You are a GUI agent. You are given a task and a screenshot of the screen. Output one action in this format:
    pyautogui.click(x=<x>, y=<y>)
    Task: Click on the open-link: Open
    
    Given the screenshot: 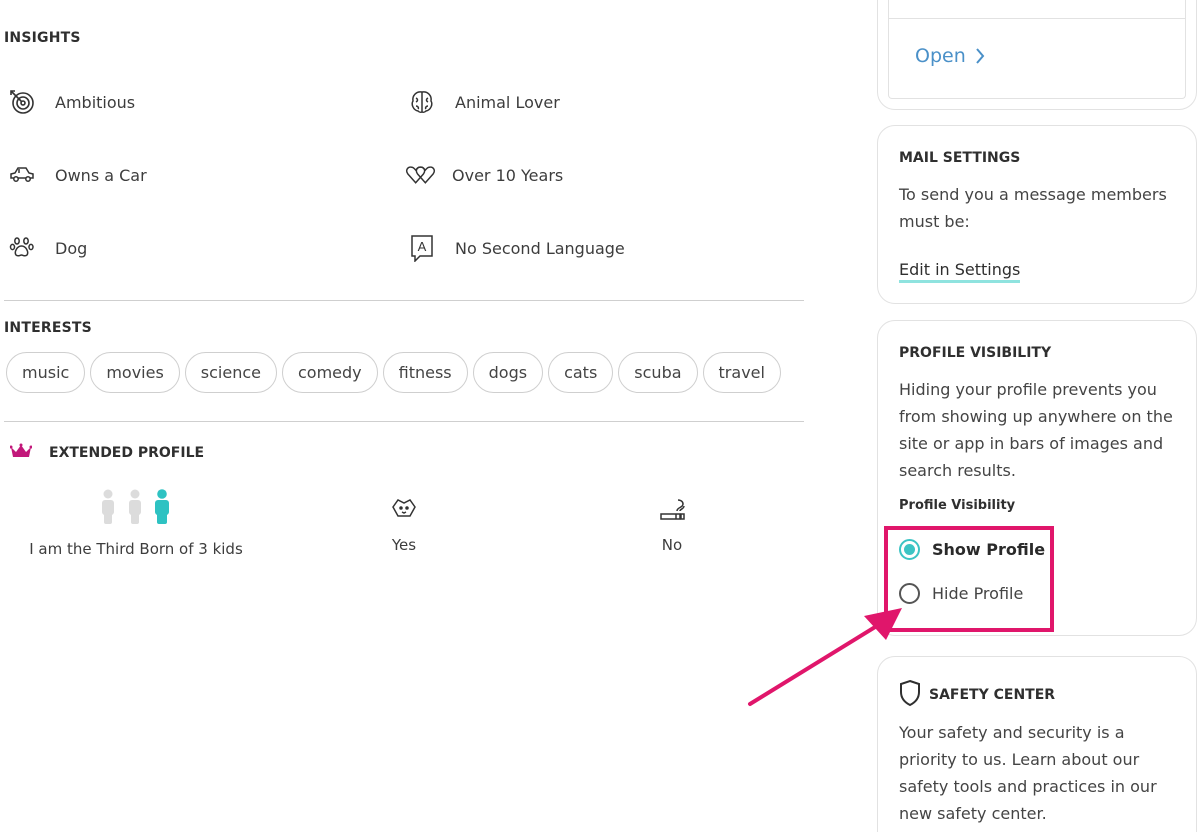 What is the action you would take?
    pyautogui.click(x=950, y=56)
    